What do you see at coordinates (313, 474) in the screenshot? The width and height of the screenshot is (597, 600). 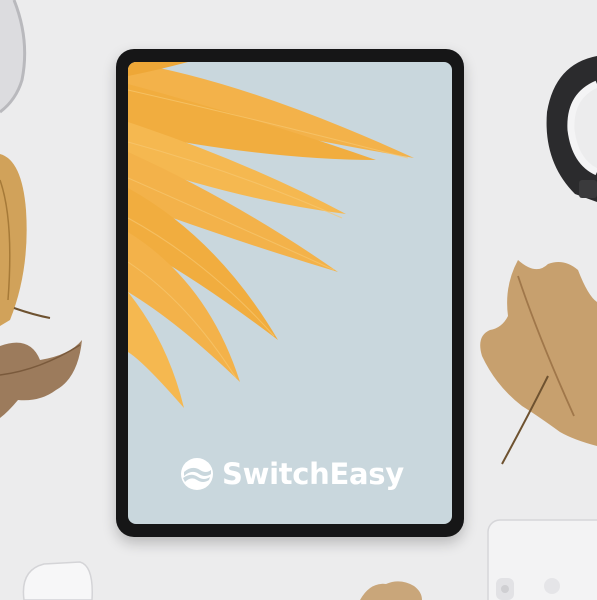 I see `brand-name: SwitchEasy` at bounding box center [313, 474].